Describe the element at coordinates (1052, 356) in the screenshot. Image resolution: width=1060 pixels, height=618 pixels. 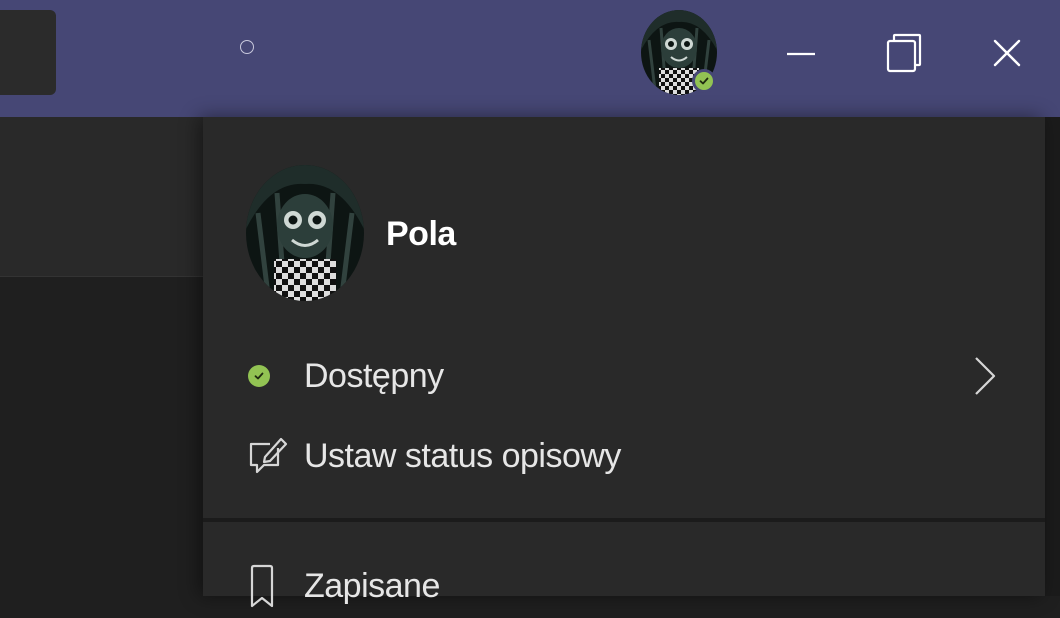
I see `background-strip` at that location.